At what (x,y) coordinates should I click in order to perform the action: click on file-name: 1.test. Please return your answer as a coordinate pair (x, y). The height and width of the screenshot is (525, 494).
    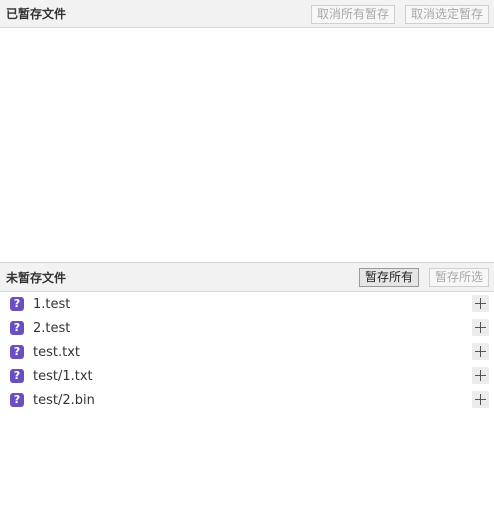
    Looking at the image, I should click on (52, 304).